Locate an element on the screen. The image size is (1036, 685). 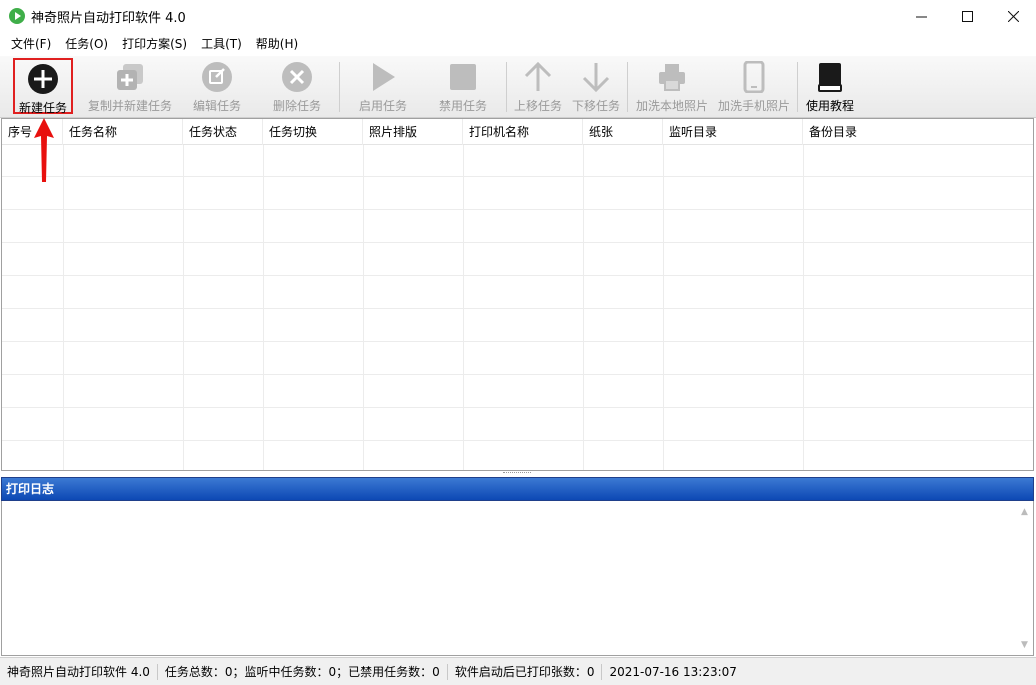
menu-print-plan: 打印方案(S) is located at coordinates (154, 44).